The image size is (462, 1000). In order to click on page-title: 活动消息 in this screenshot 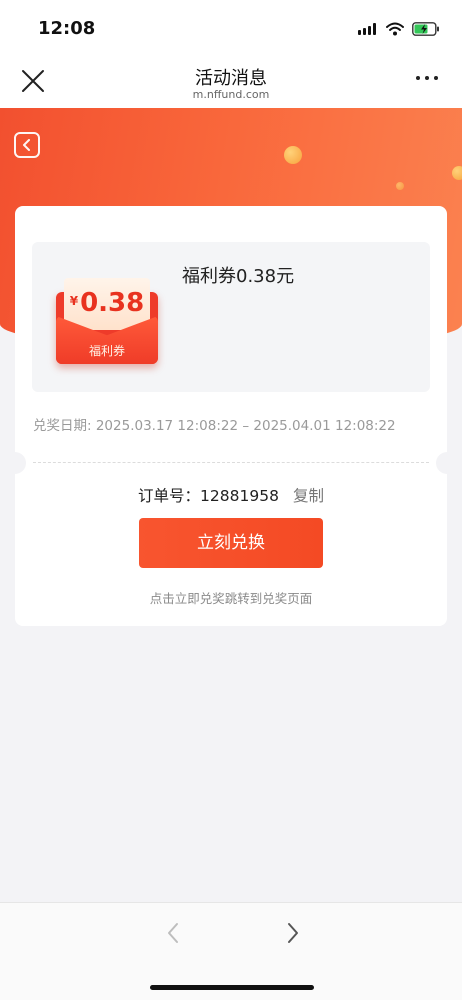, I will do `click(231, 78)`.